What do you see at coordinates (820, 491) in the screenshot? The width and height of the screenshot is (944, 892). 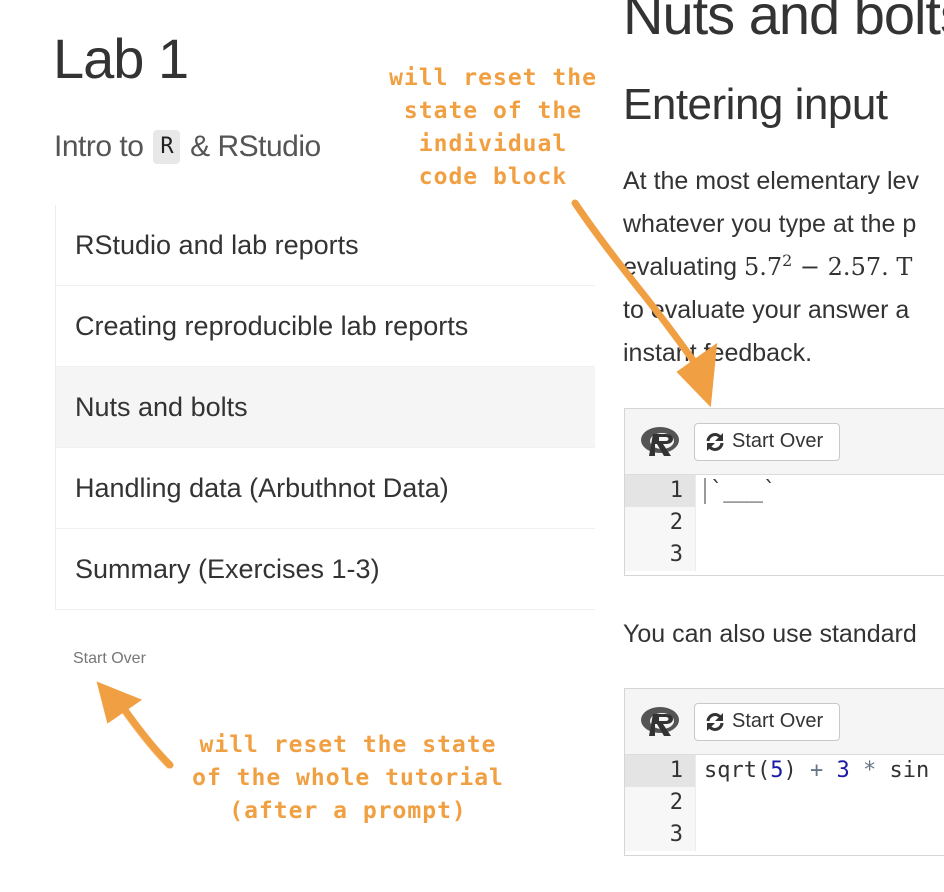 I see `code-line: `___`` at bounding box center [820, 491].